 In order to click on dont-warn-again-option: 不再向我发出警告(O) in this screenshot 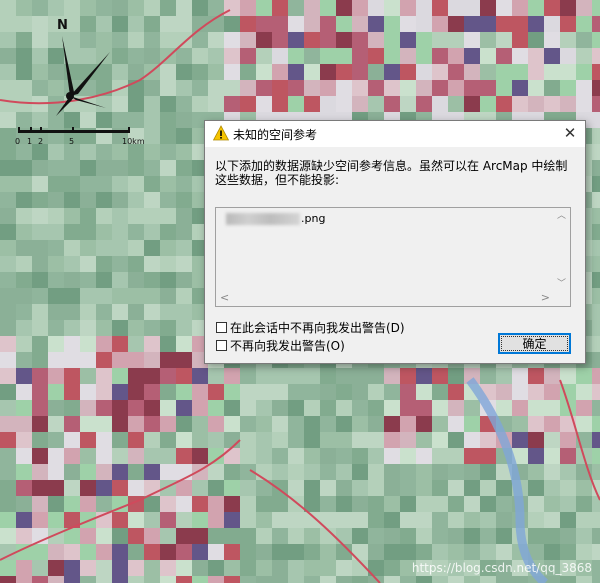, I will do `click(280, 345)`.